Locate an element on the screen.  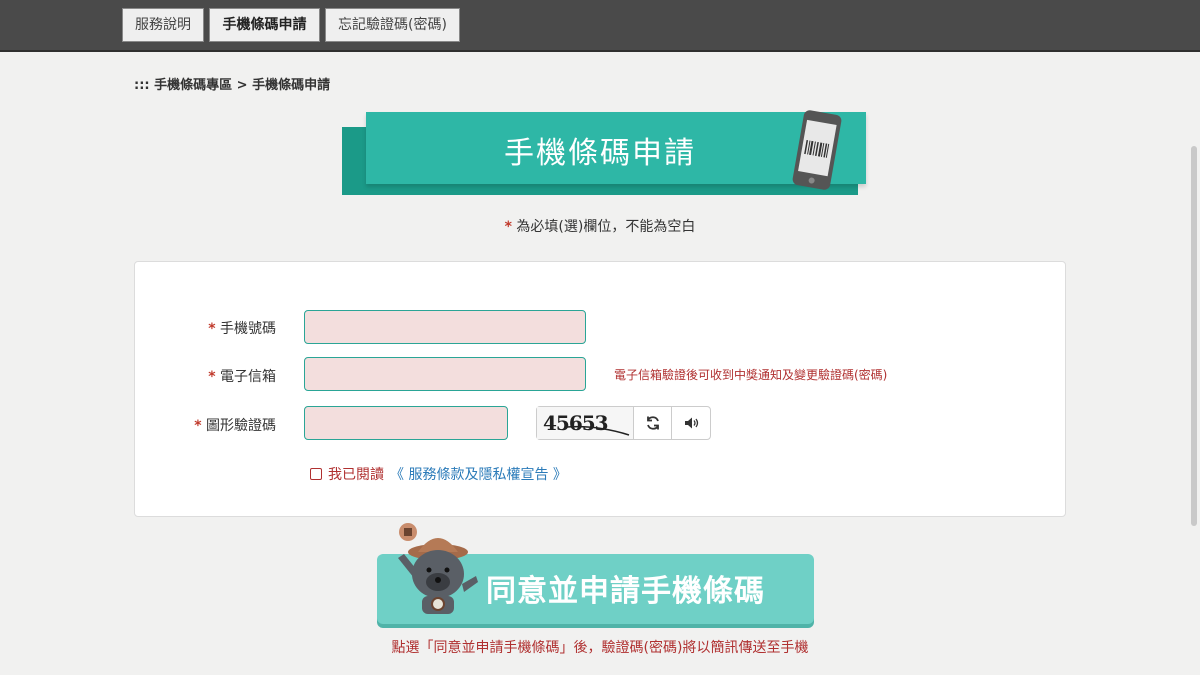
email-label-text: 電子信箱 is located at coordinates (248, 377).